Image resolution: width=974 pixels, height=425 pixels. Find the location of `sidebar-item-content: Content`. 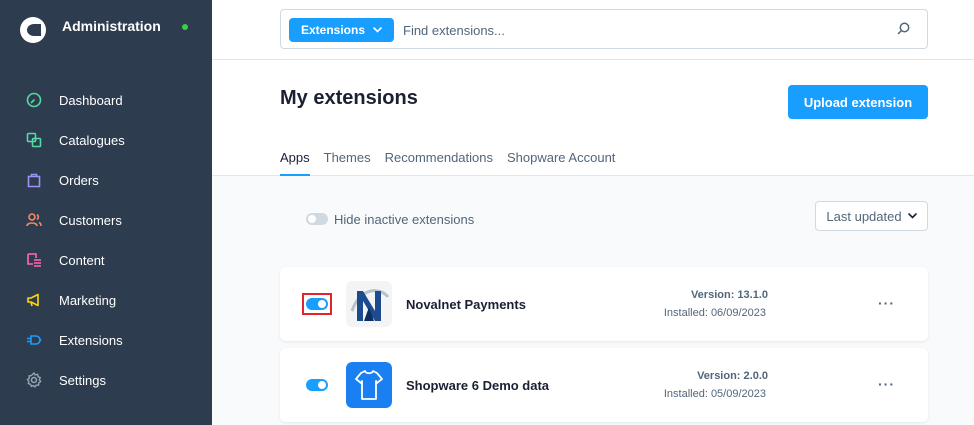

sidebar-item-content: Content is located at coordinates (106, 260).